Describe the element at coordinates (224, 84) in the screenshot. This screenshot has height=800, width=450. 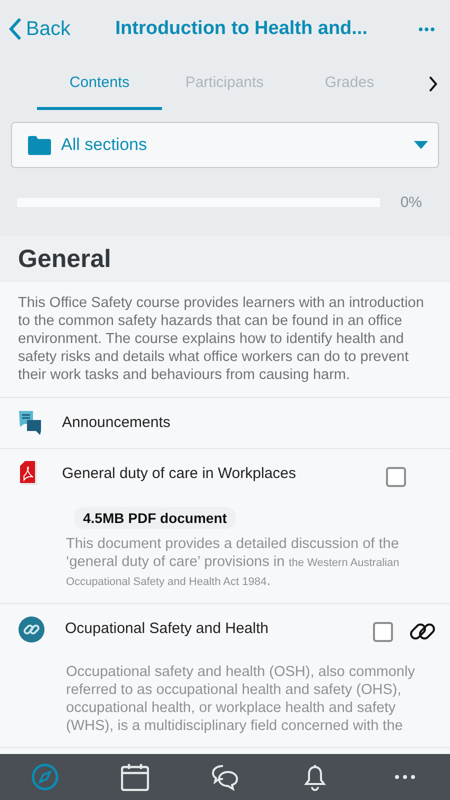
I see `tab: Participants` at that location.